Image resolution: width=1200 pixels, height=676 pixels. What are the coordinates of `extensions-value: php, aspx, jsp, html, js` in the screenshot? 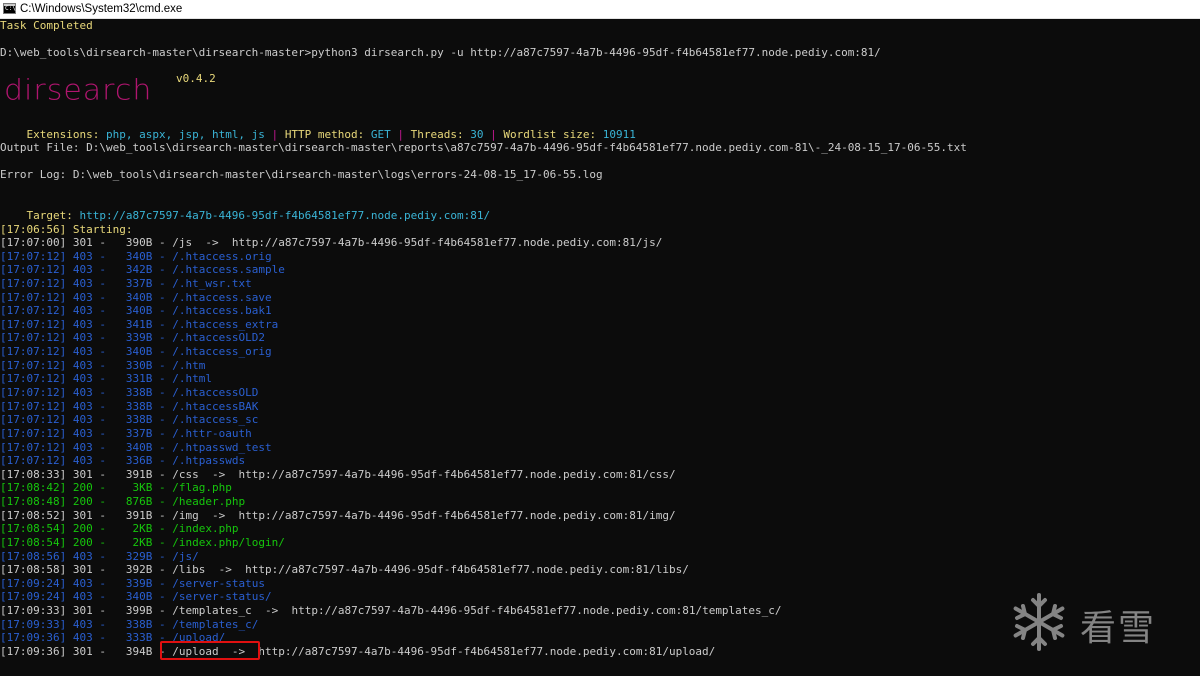 It's located at (185, 134).